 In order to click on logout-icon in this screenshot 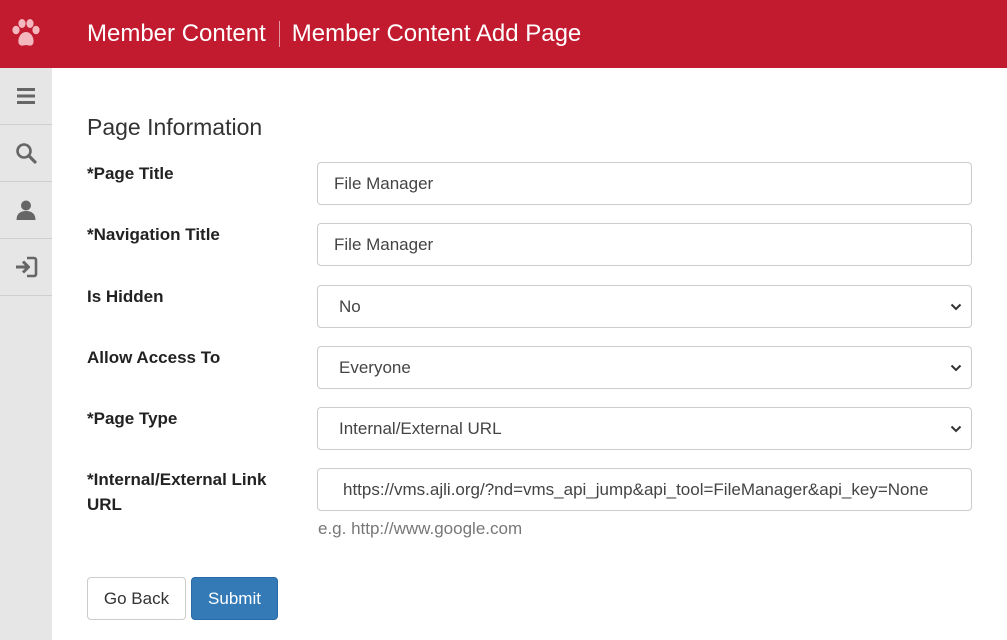, I will do `click(27, 267)`.